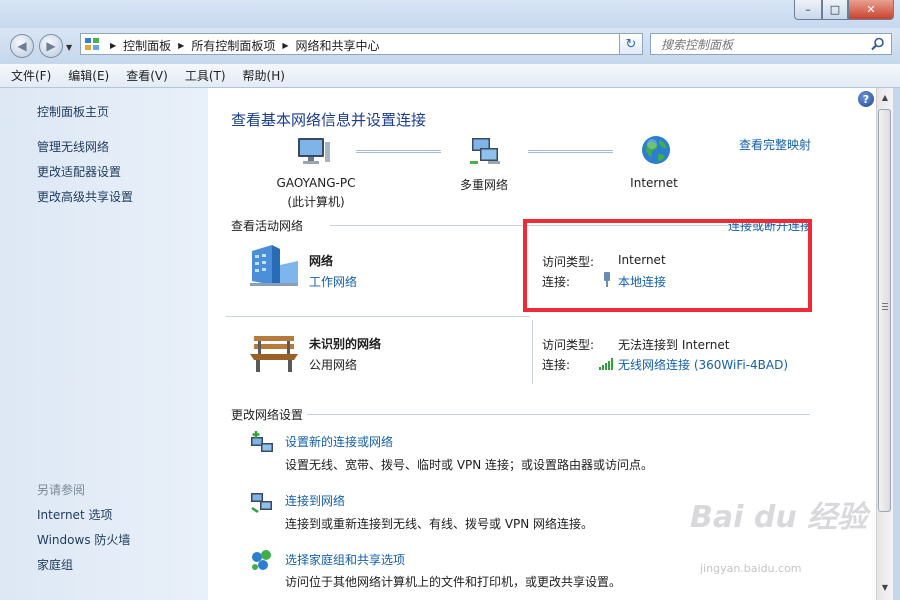 This screenshot has width=900, height=600. I want to click on navigation-bar: ◀ ▶ ▼ ▶ 控制面板 ▶ 所有控制面板项 ▶ 网络和共享中心 ▼ ↻, so click(450, 46).